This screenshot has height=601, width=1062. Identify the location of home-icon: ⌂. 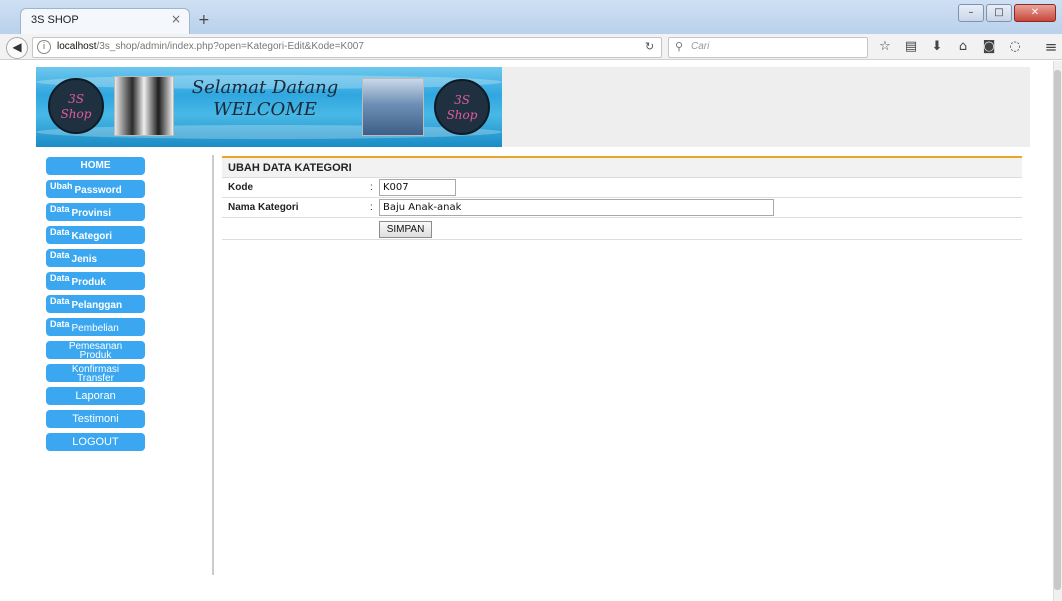
(963, 47).